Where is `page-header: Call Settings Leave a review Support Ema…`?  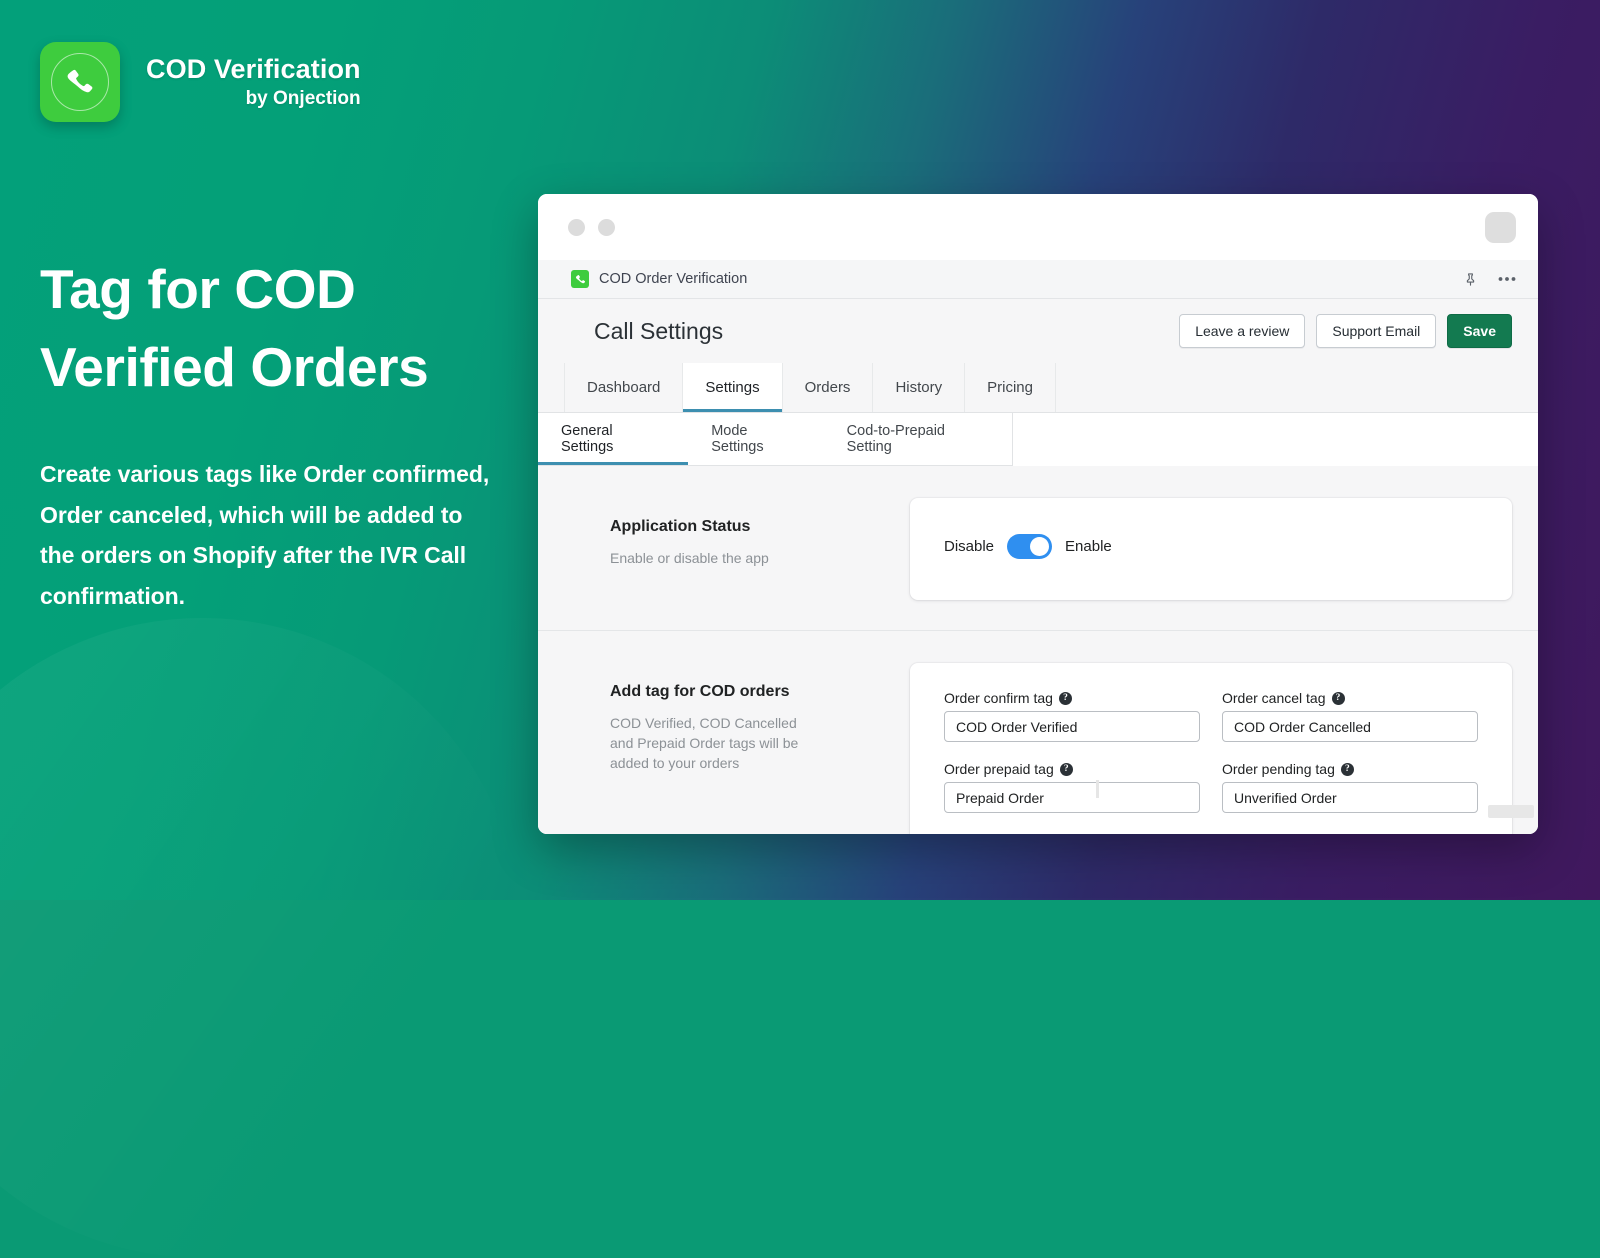
page-header: Call Settings Leave a review Support Ema… is located at coordinates (1038, 331).